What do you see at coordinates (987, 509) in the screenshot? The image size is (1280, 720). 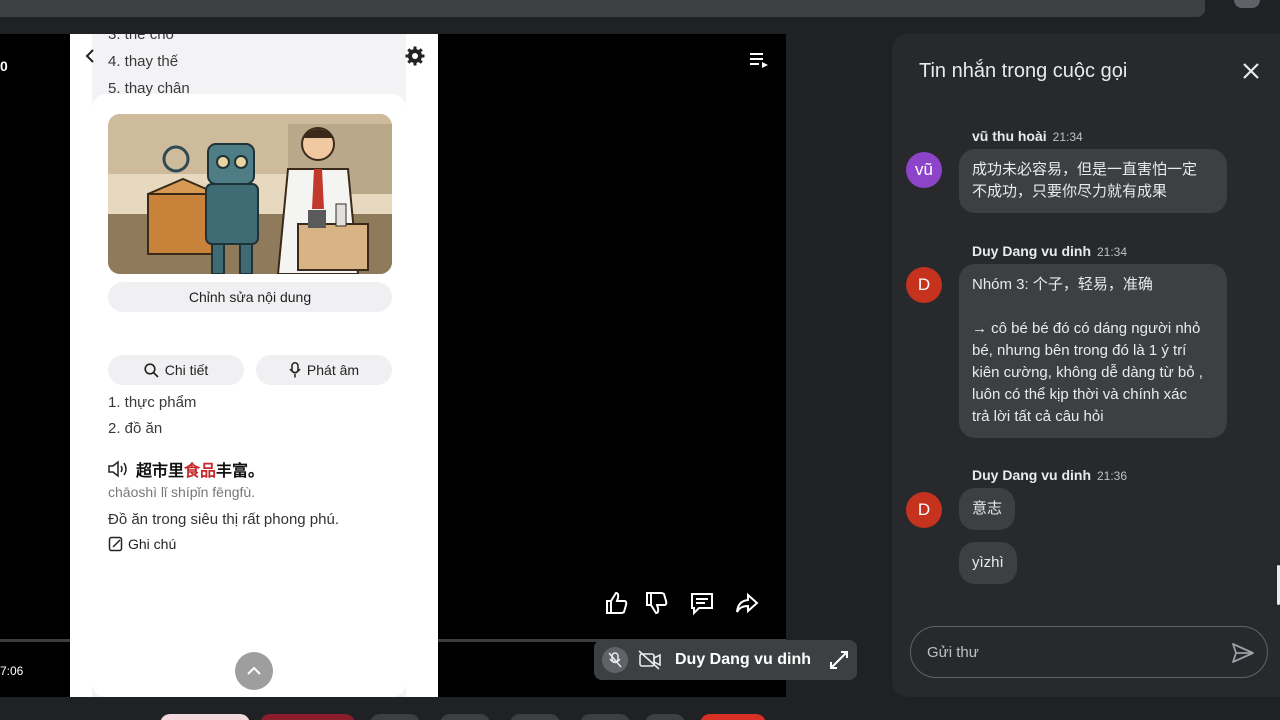 I see `message-bubble: 意志` at bounding box center [987, 509].